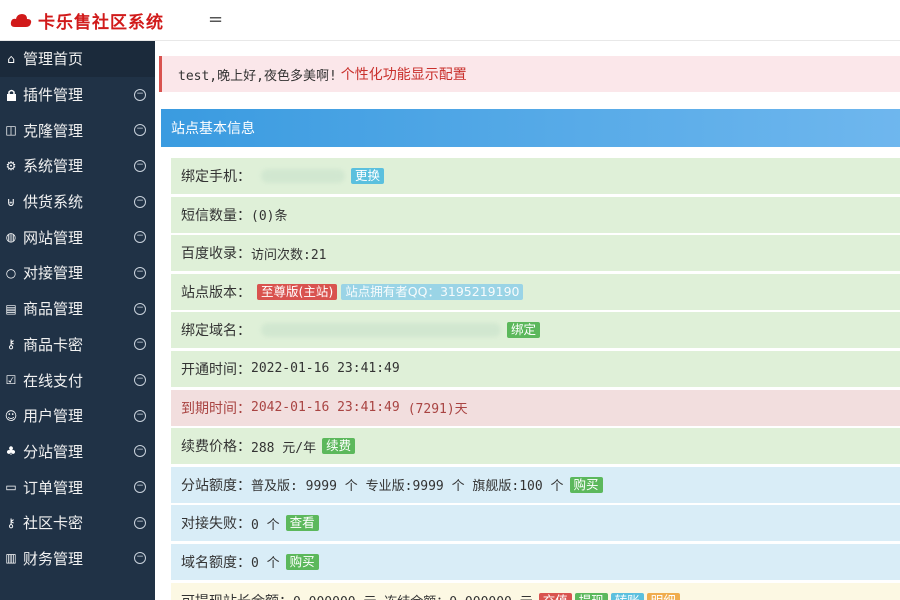  Describe the element at coordinates (627, 596) in the screenshot. I see `transfer-button: 转账` at that location.